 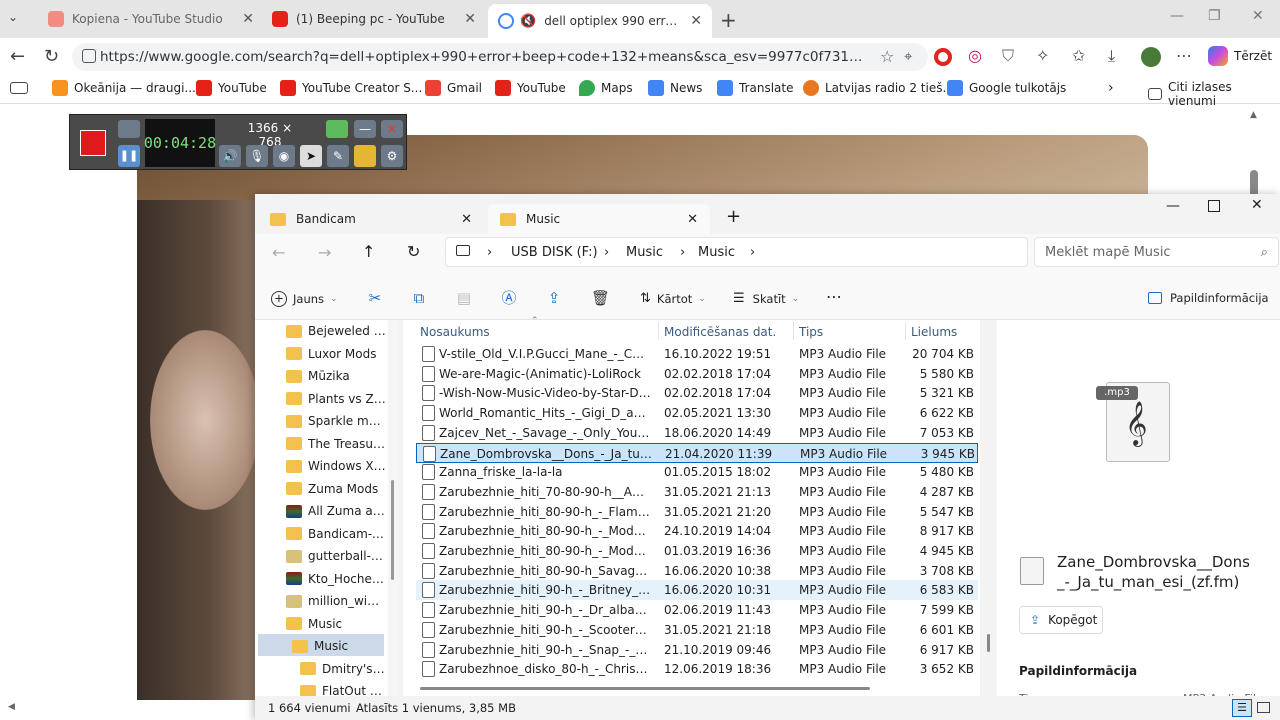 What do you see at coordinates (834, 296) in the screenshot?
I see `more-options-icon: ⋯` at bounding box center [834, 296].